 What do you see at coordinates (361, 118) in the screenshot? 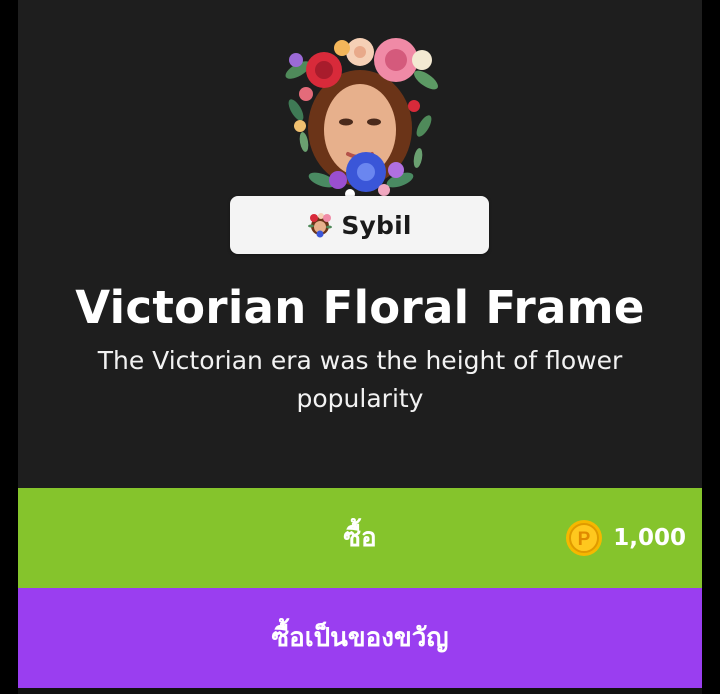
I see `floral-portrait-icon` at bounding box center [361, 118].